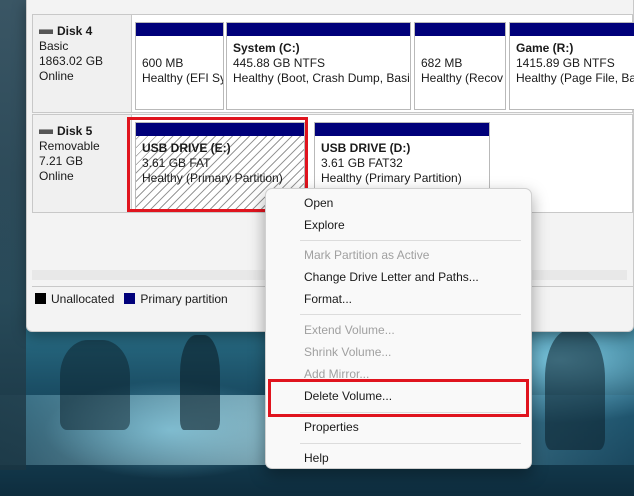 This screenshot has width=634, height=496. What do you see at coordinates (183, 78) in the screenshot?
I see `partition-status: Healthy (EFI Sy` at bounding box center [183, 78].